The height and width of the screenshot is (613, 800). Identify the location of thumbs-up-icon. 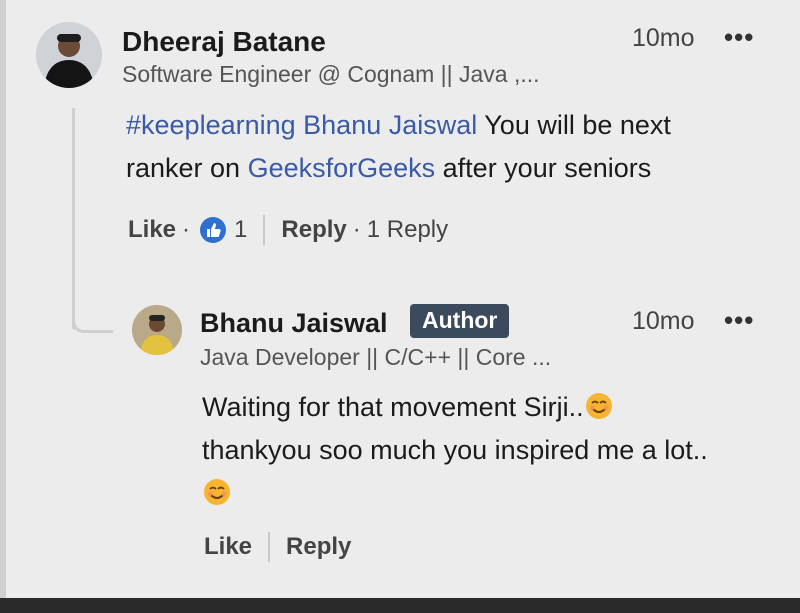
(213, 230).